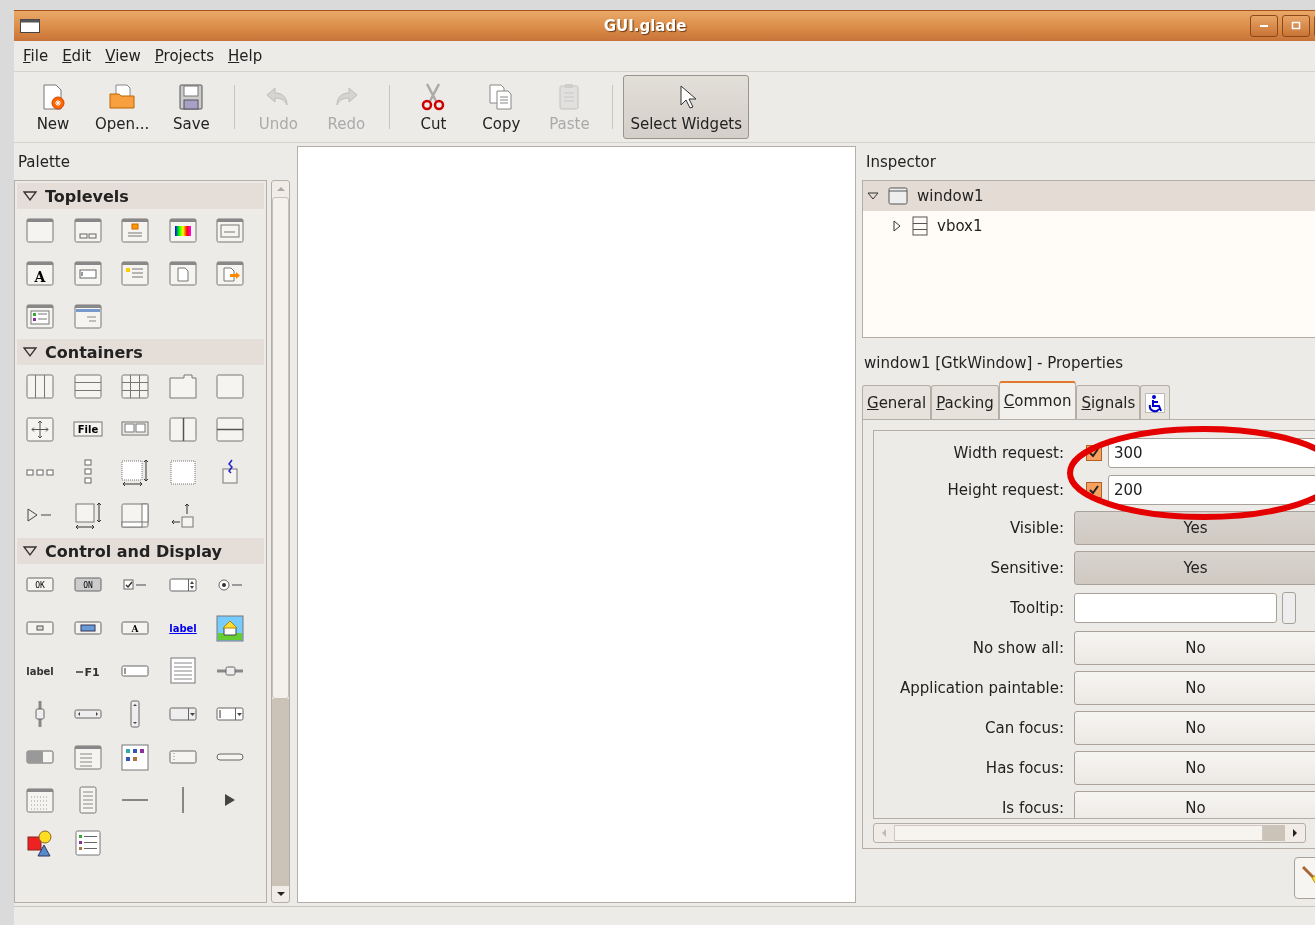 This screenshot has width=1315, height=925. Describe the element at coordinates (87, 196) in the screenshot. I see `category-label: Toplevels` at that location.